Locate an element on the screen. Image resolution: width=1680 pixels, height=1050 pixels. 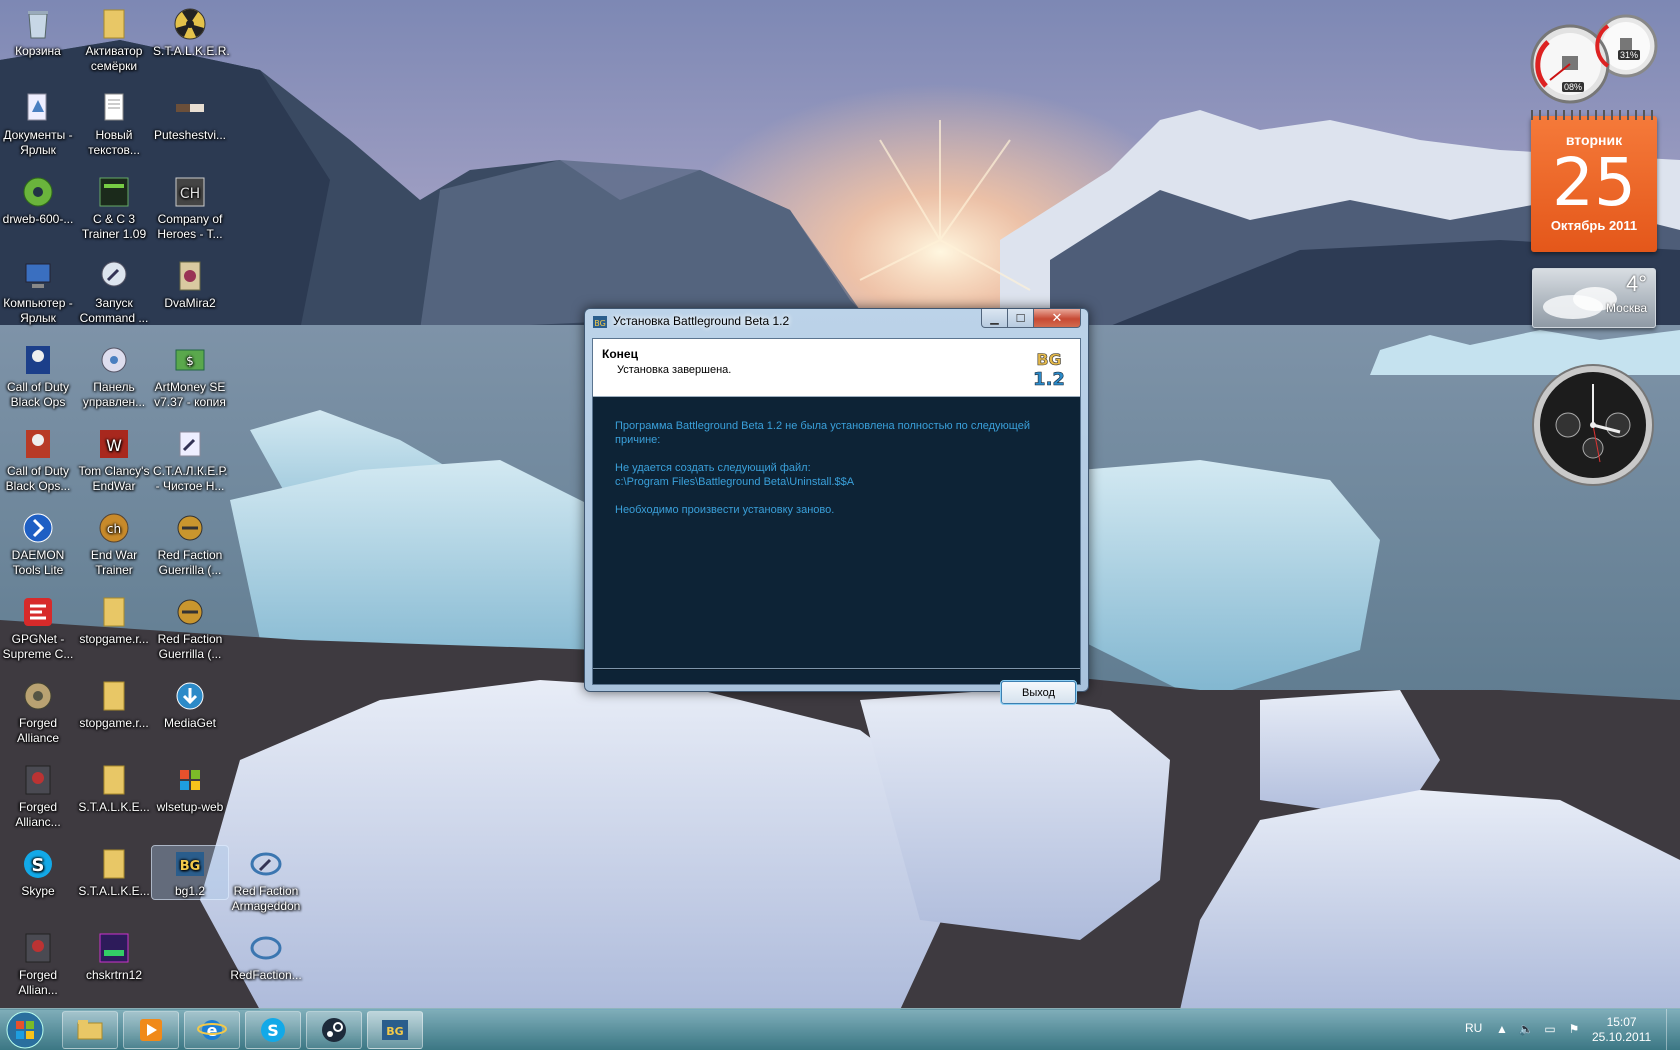
desktop-icon-stalker: S.T.A.L.K.E.R. is located at coordinates (191, 32).